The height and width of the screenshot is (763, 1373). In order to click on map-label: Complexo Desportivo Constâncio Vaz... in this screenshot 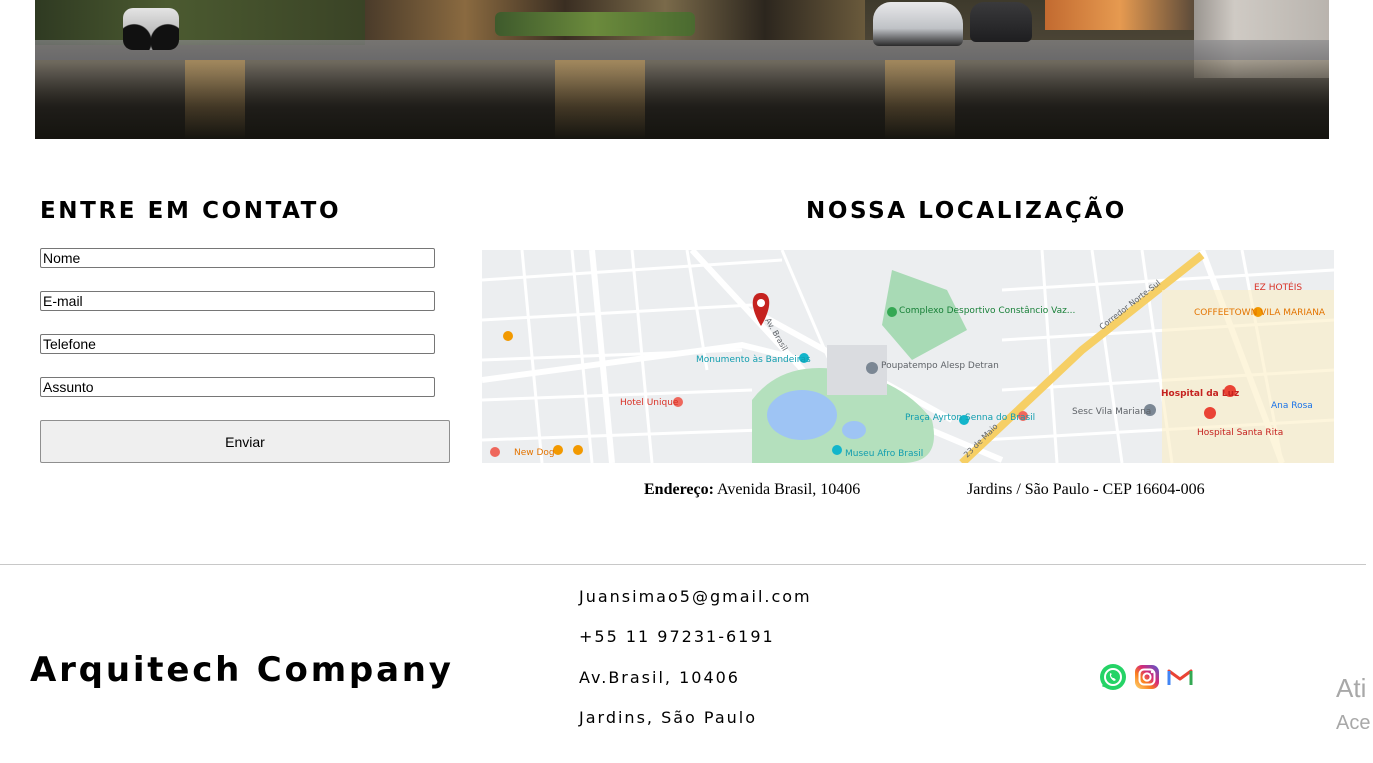, I will do `click(987, 311)`.